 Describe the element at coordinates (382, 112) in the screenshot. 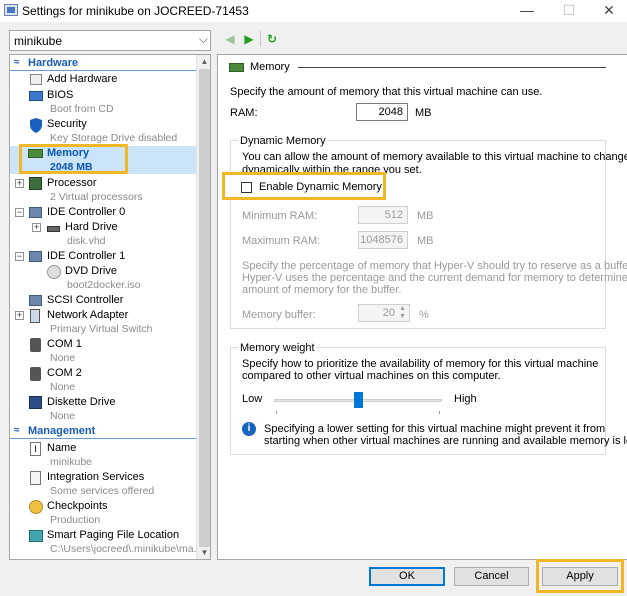

I see `ram-input: 2048` at that location.